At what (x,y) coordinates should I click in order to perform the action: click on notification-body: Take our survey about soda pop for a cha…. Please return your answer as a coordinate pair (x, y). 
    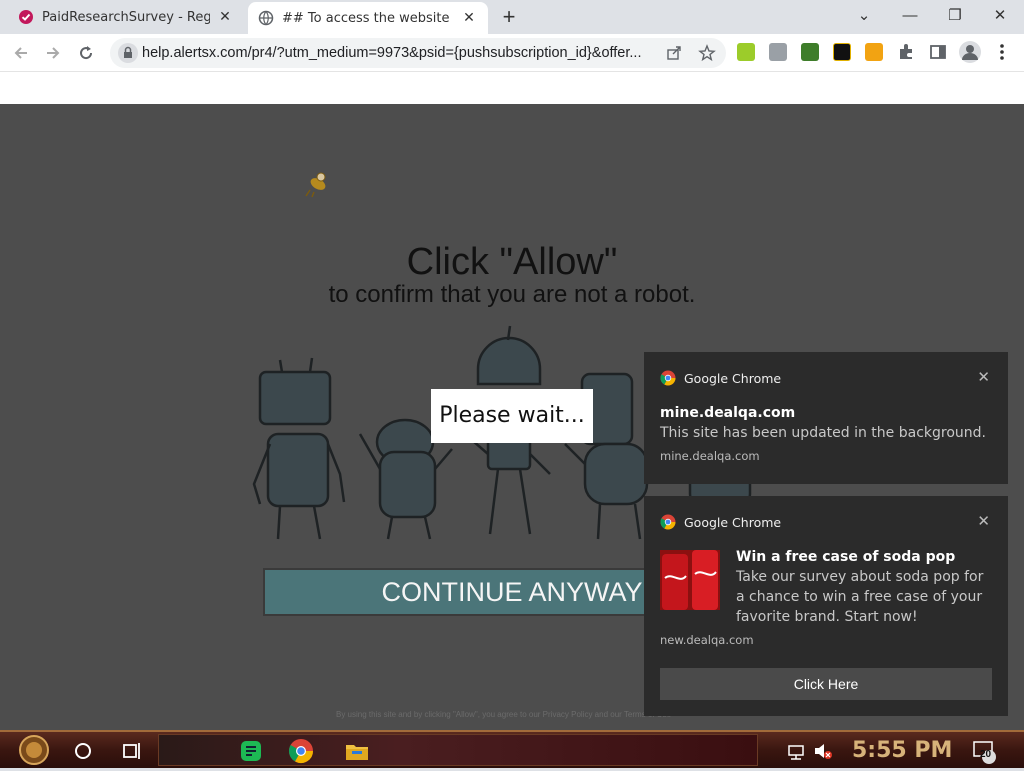
    Looking at the image, I should click on (860, 597).